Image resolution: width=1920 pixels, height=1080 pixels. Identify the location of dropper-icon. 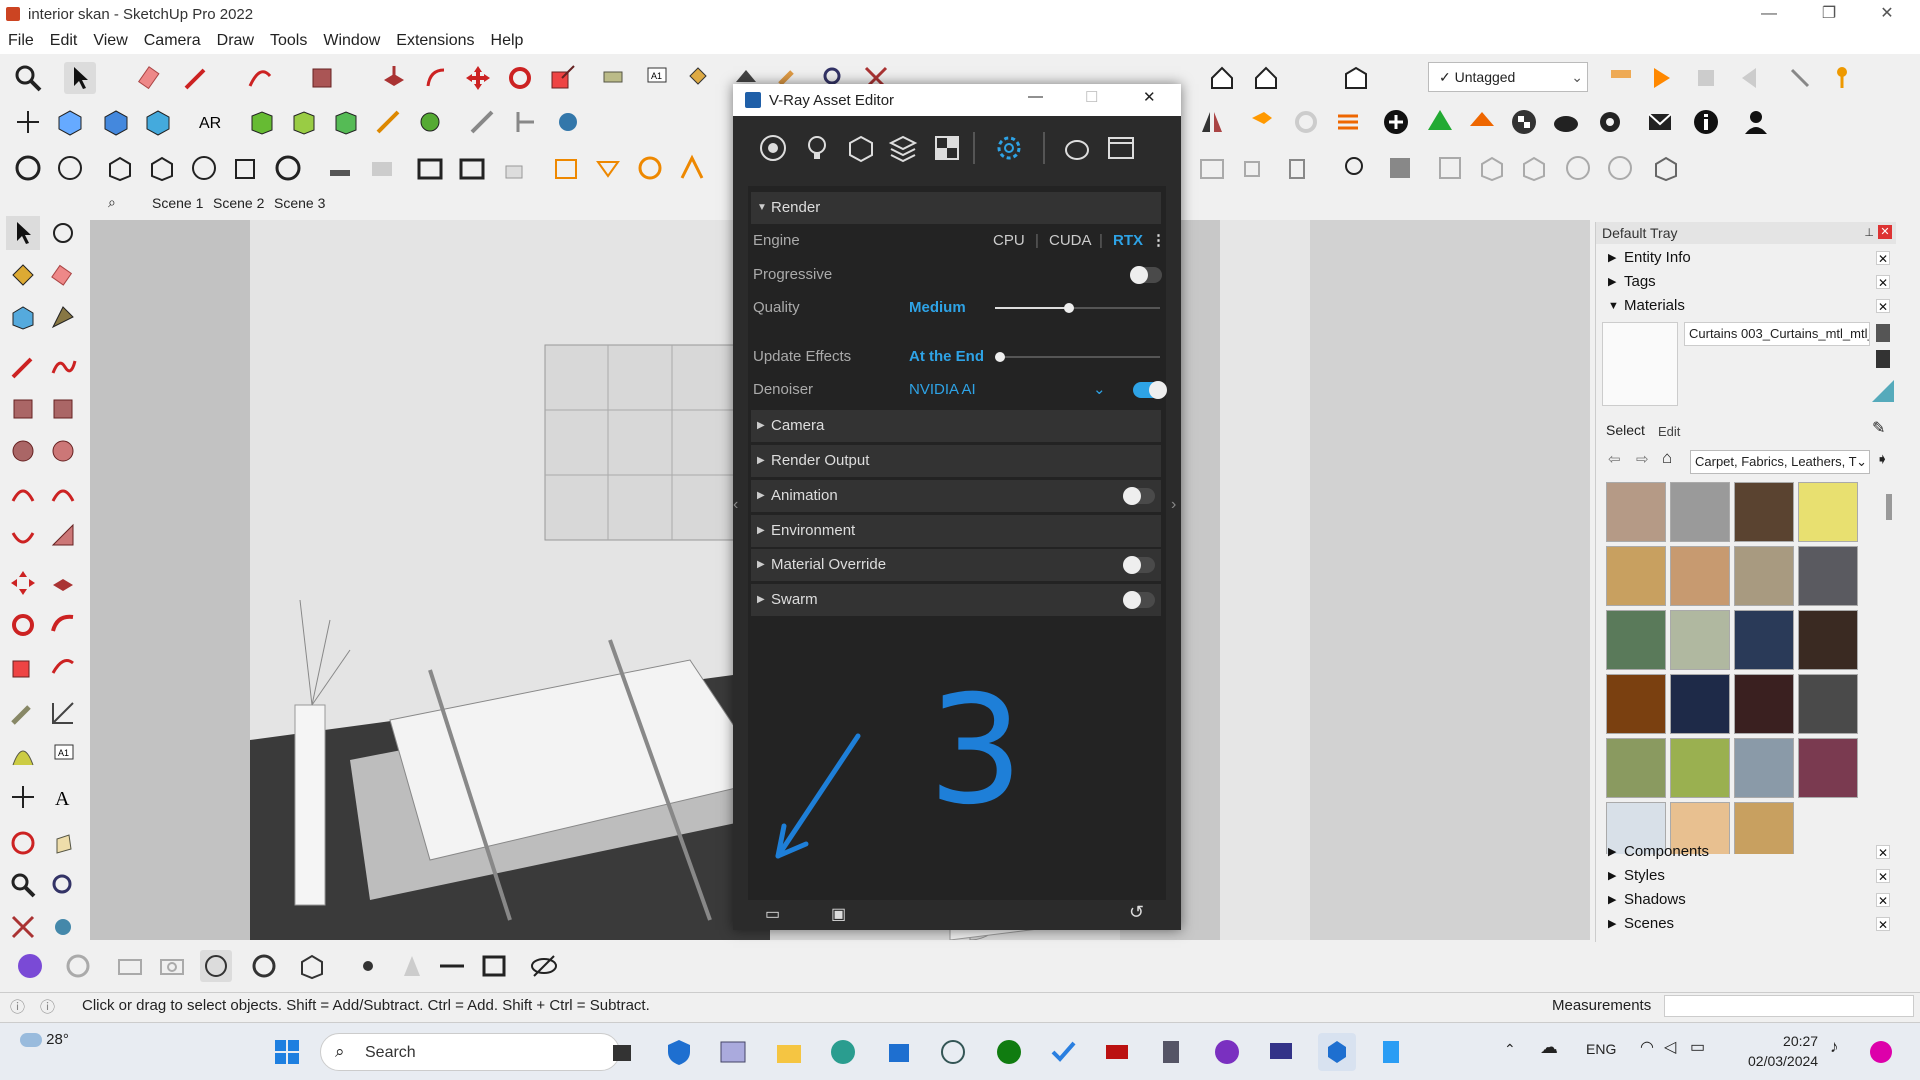
(568, 122).